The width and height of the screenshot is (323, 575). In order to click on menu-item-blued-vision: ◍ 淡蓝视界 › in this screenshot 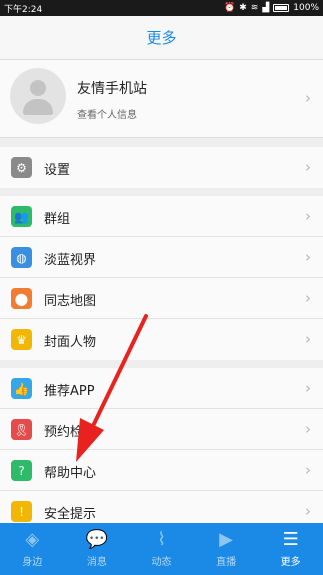, I will do `click(161, 257)`.